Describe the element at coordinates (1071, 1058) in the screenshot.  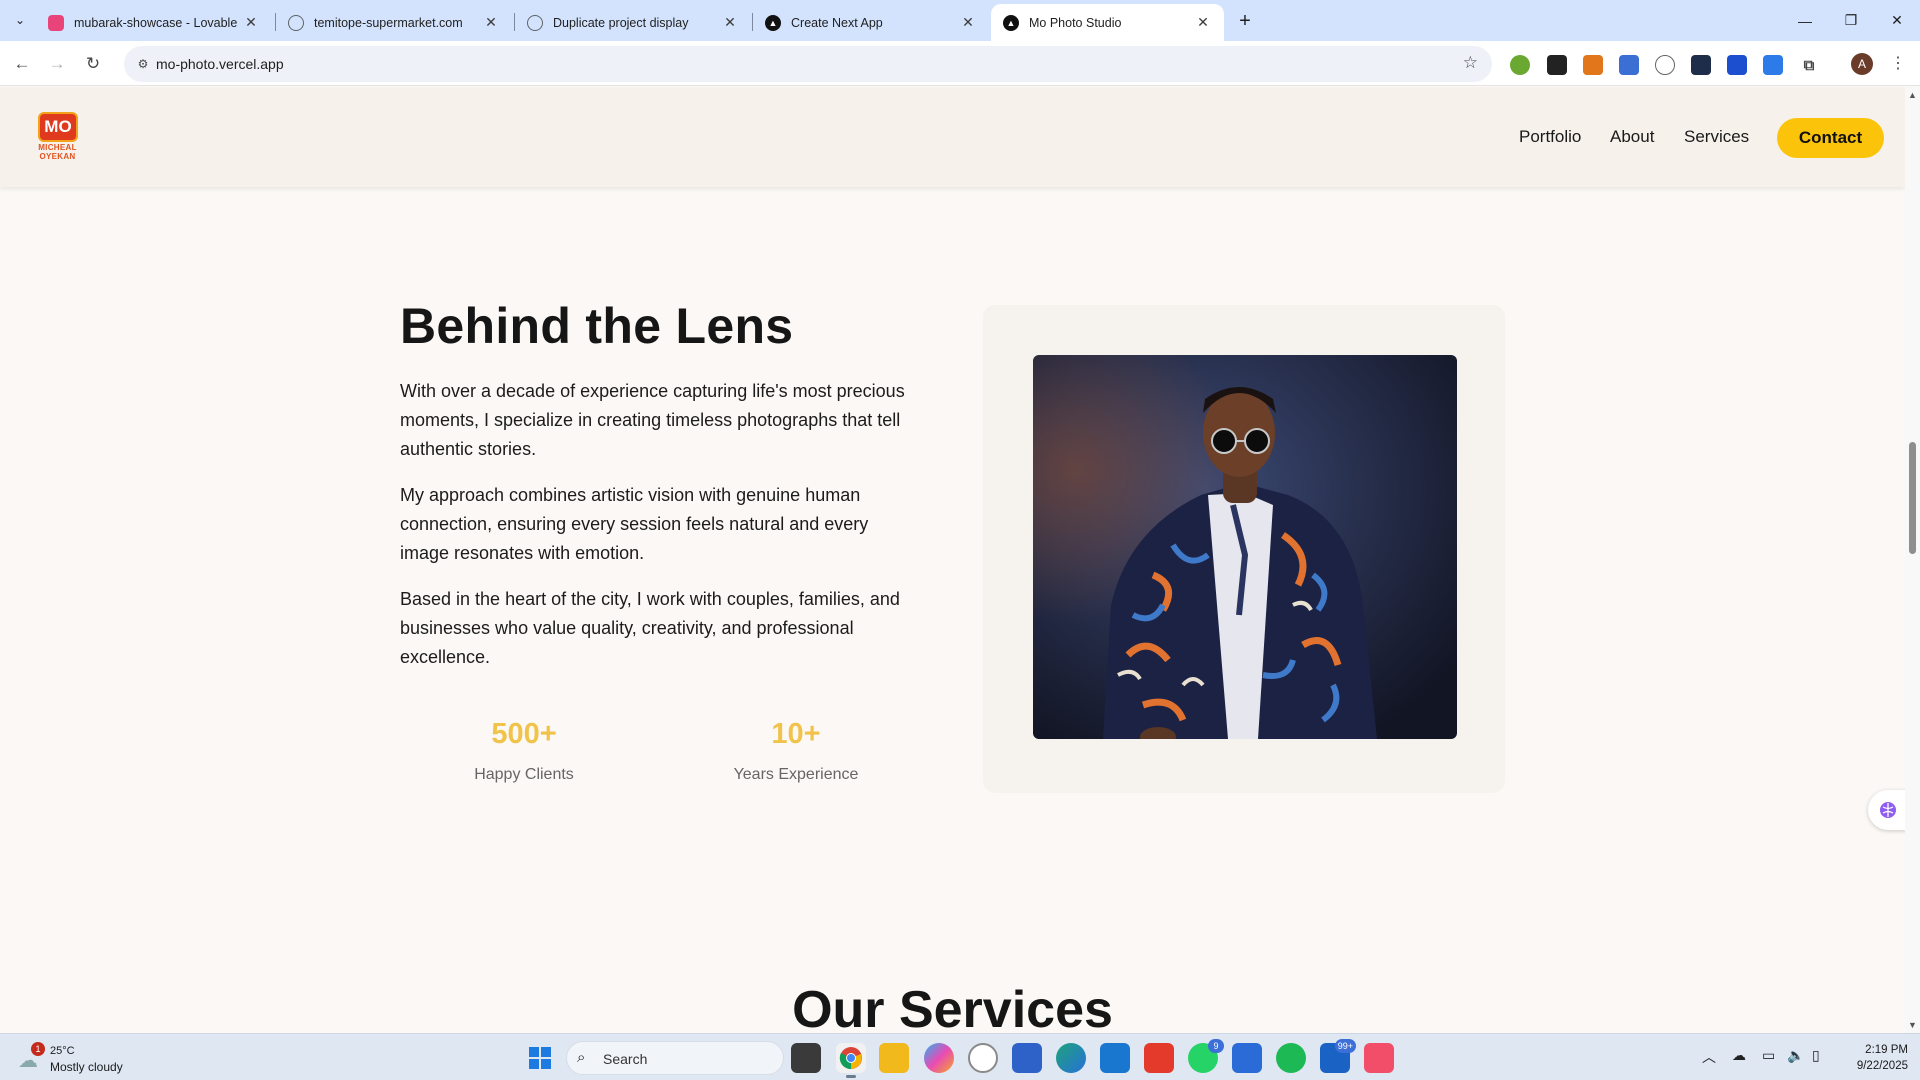
I see `edge-icon` at that location.